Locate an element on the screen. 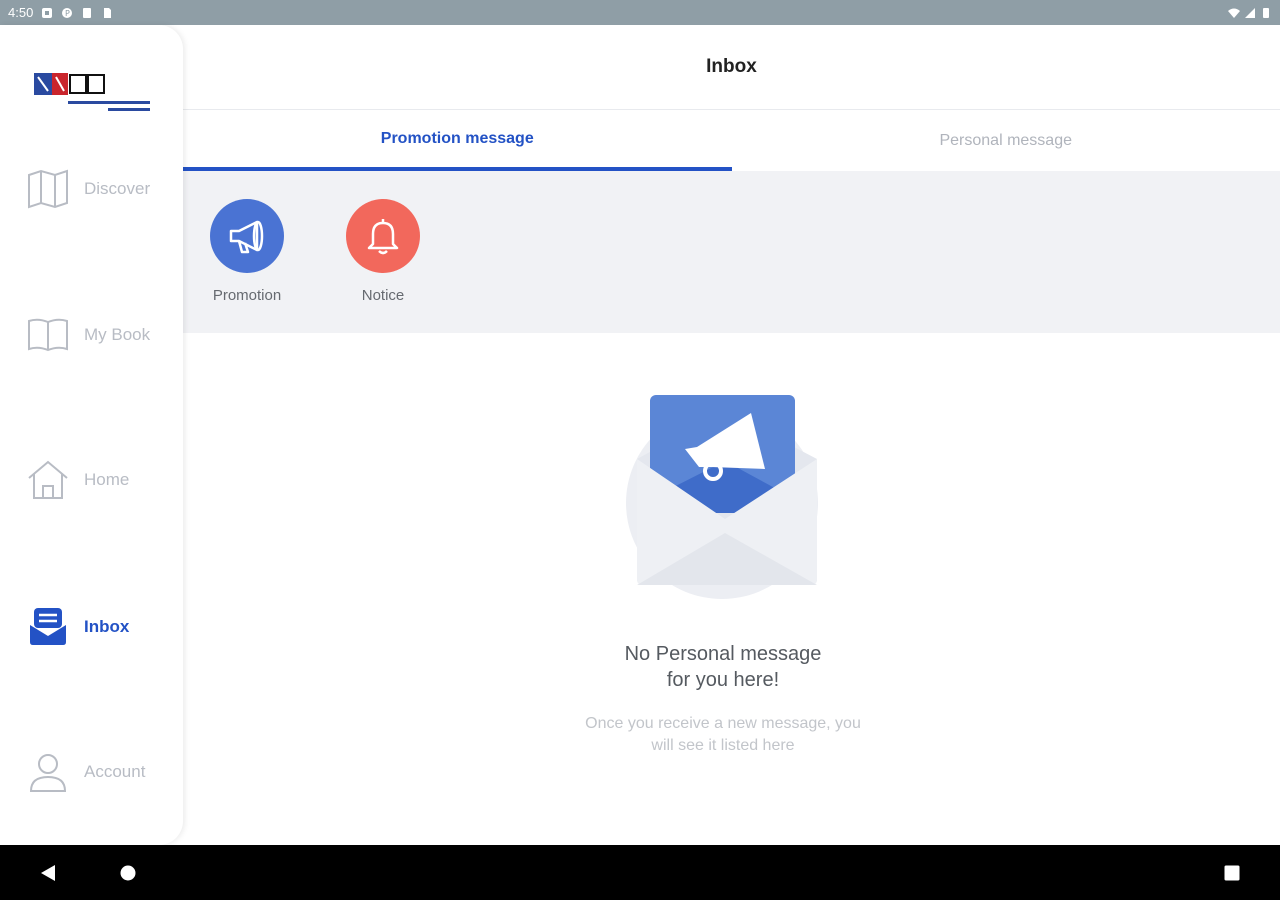 Image resolution: width=1280 pixels, height=900 pixels. sidebar-item-home: Home is located at coordinates (77, 480).